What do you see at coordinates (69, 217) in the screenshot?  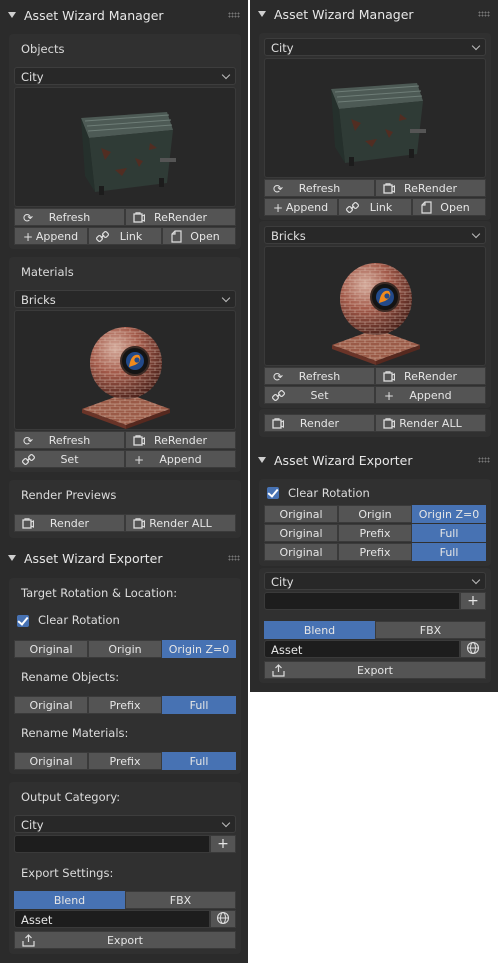 I see `objects-refresh-button: ⟳ Refresh` at bounding box center [69, 217].